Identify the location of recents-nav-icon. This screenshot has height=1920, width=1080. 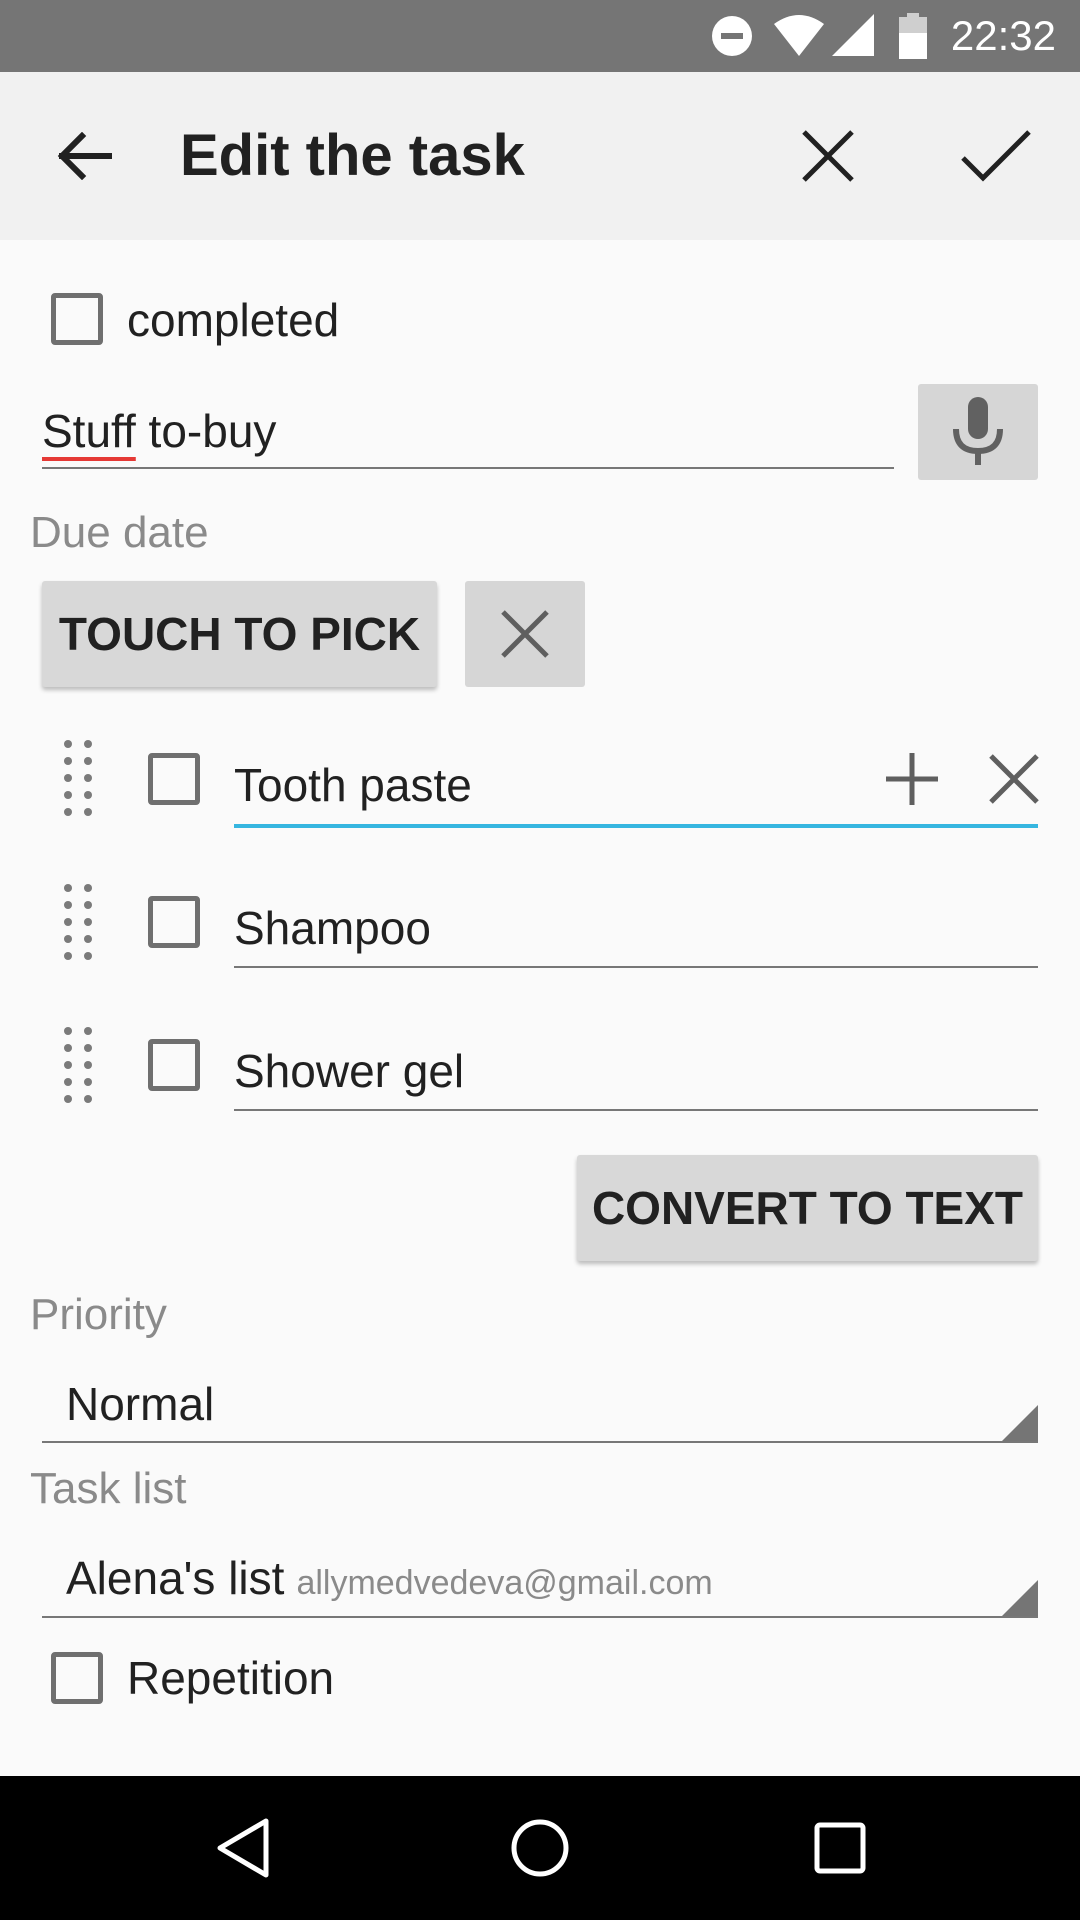
(840, 1848).